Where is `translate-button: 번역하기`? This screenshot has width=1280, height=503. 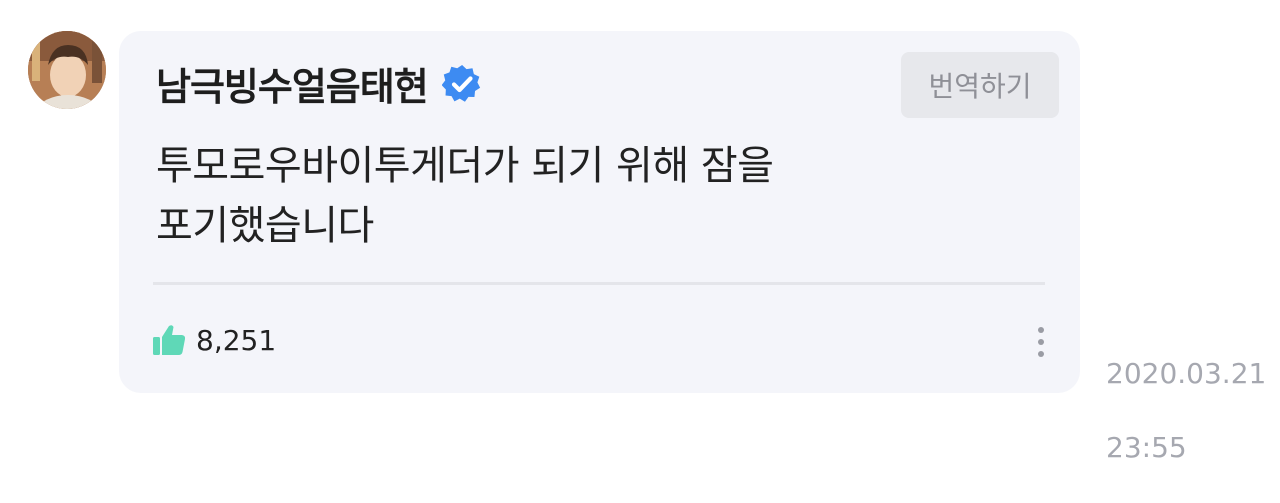
translate-button: 번역하기 is located at coordinates (980, 85).